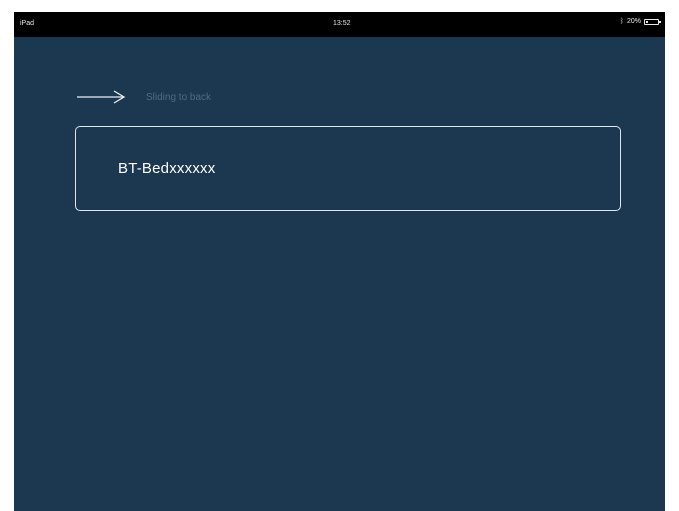  Describe the element at coordinates (621, 21) in the screenshot. I see `bluetooth-icon: ᛒ` at that location.